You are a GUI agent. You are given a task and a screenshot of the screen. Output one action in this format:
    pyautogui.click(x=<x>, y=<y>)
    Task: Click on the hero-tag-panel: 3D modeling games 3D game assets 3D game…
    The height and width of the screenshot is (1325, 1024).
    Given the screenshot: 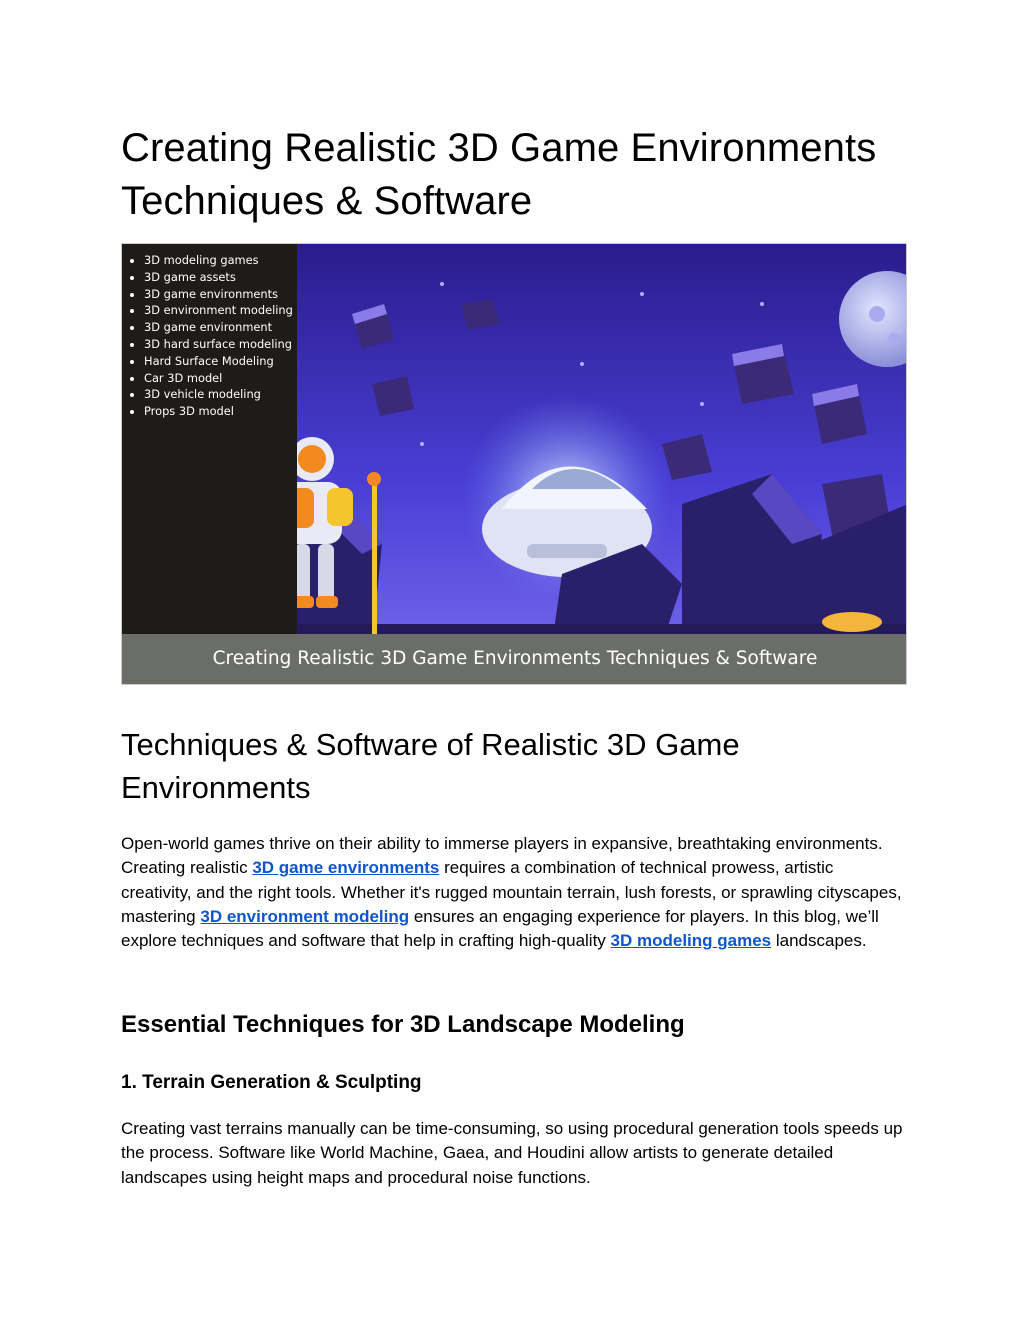 What is the action you would take?
    pyautogui.click(x=209, y=440)
    